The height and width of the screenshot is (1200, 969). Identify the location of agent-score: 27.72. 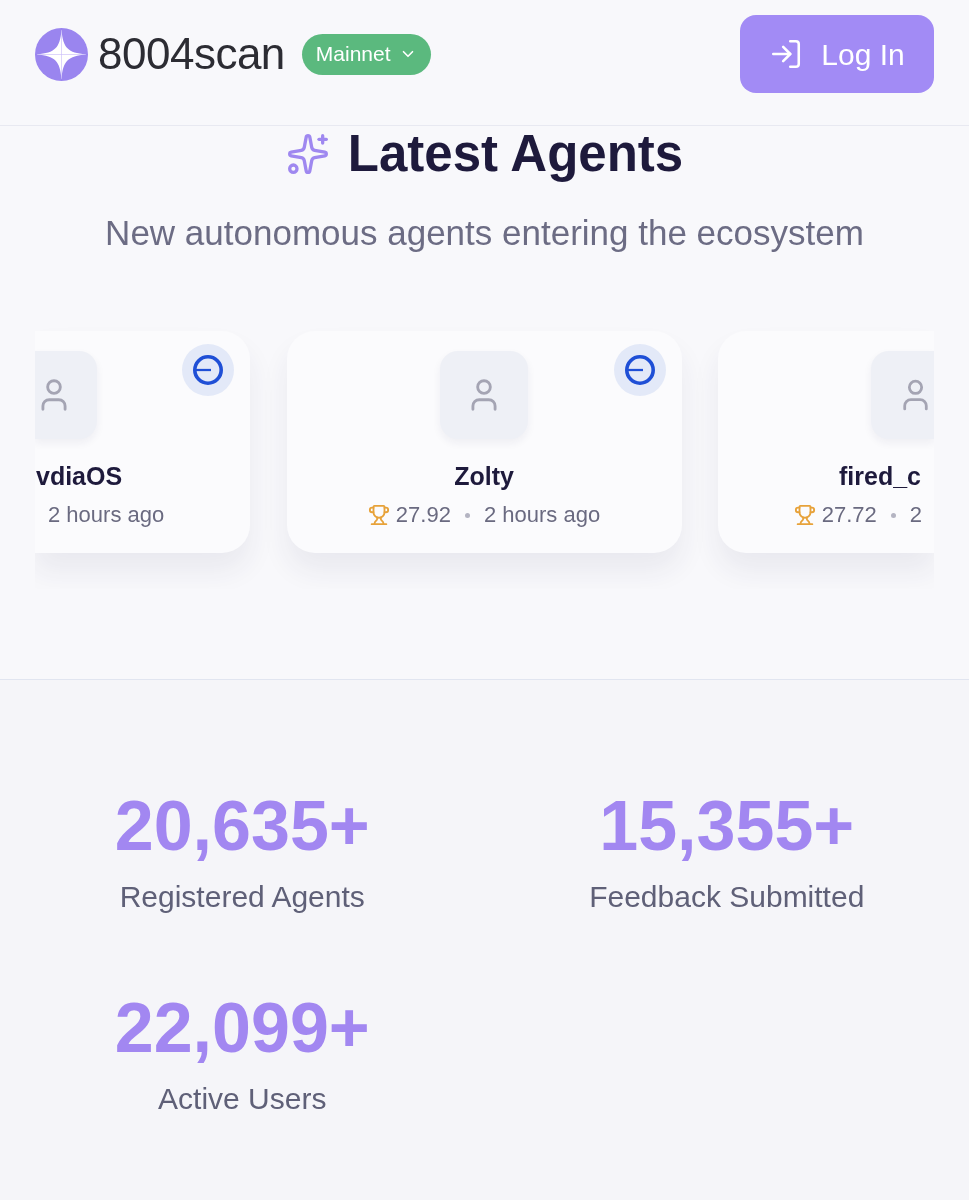
(849, 515).